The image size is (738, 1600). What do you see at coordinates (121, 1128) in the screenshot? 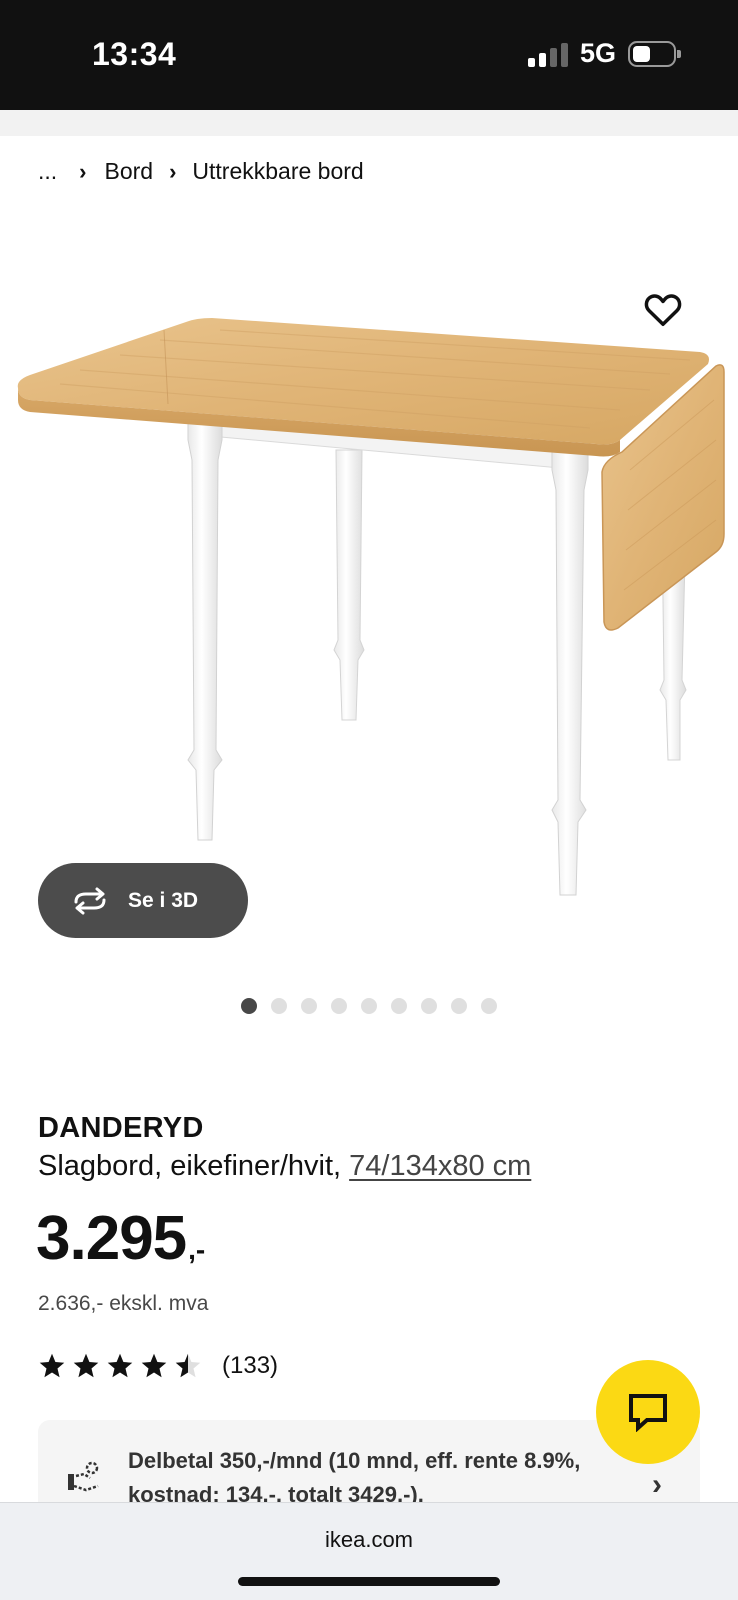
I see `product-name: DANDERYD` at bounding box center [121, 1128].